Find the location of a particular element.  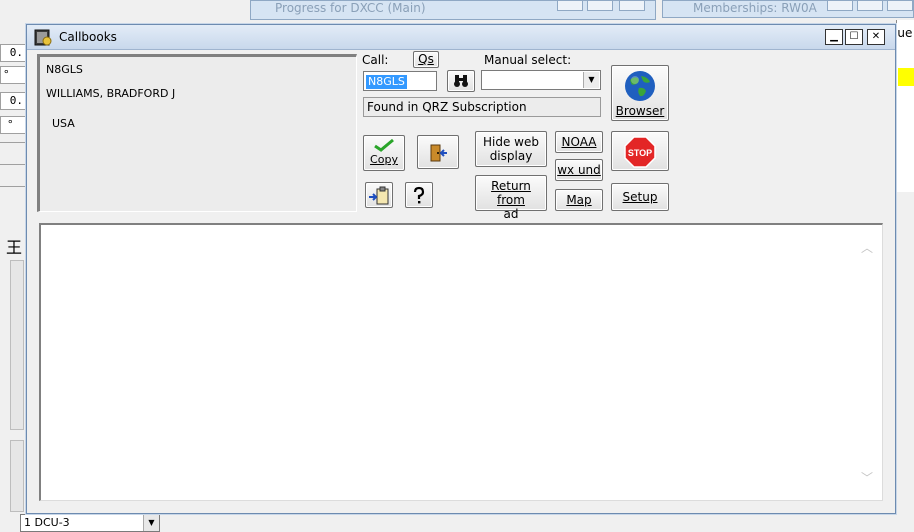

background-select: 1 DCU-3 ▼ is located at coordinates (90, 523).